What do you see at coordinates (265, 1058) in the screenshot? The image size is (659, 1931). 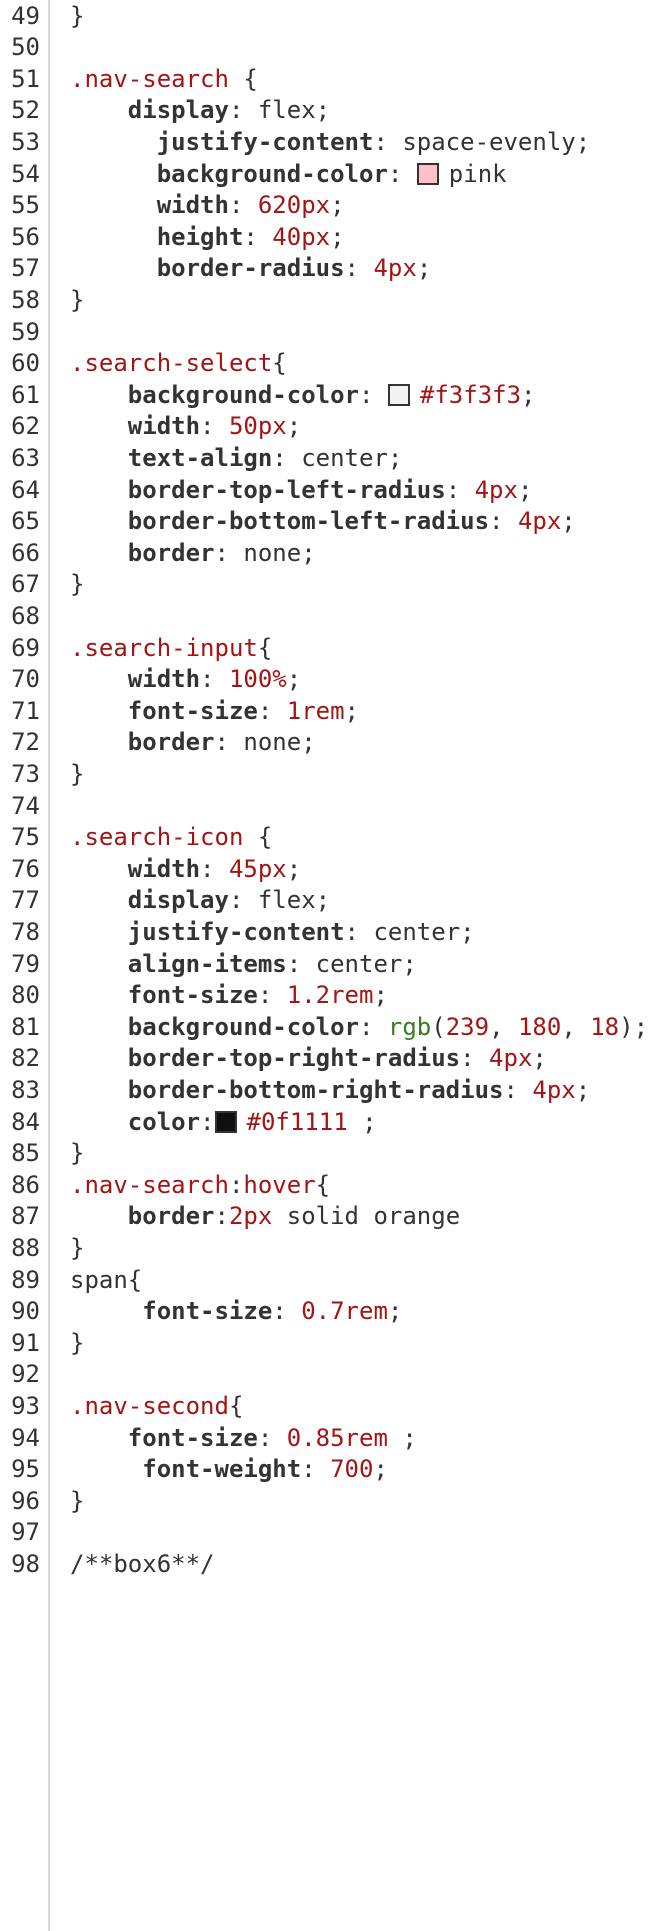 I see `code-token: border-top-right-radius` at bounding box center [265, 1058].